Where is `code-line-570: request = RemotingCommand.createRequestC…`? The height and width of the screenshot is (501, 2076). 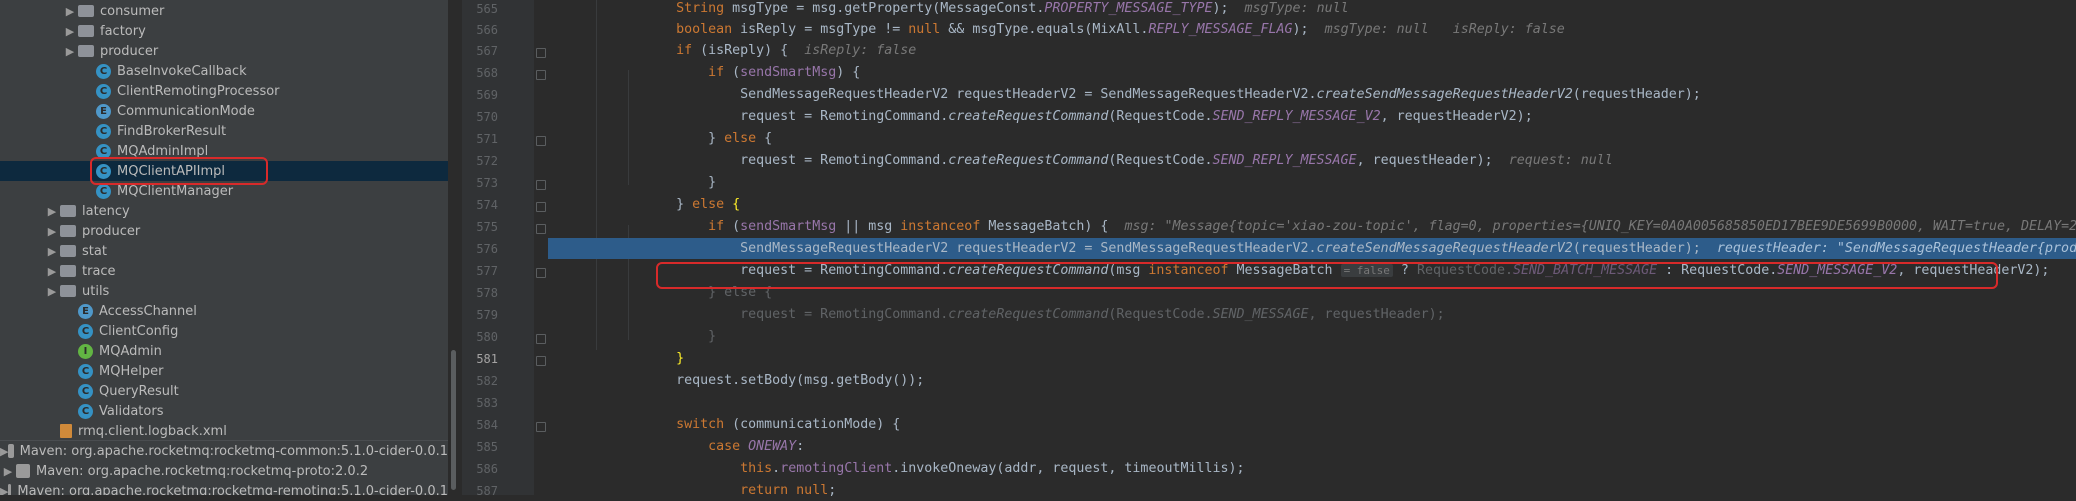
code-line-570: request = RemotingCommand.createRequestC… is located at coordinates (1040, 116).